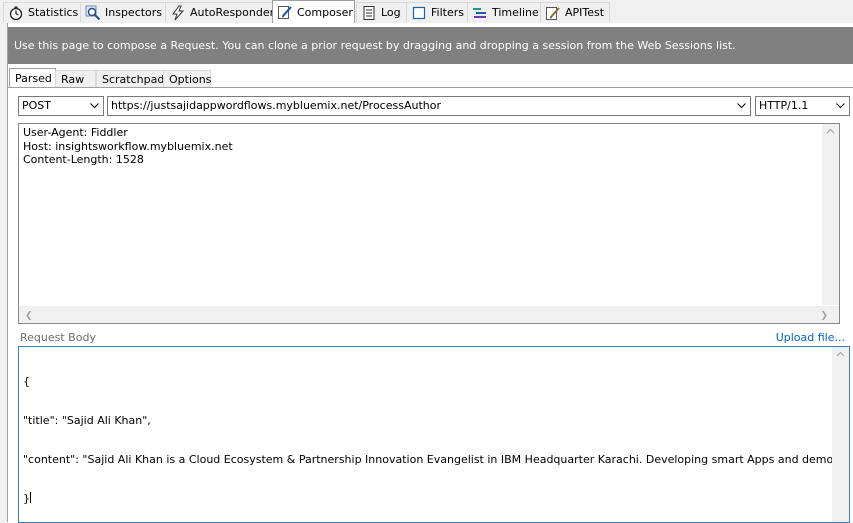  I want to click on tab-log: Log, so click(381, 12).